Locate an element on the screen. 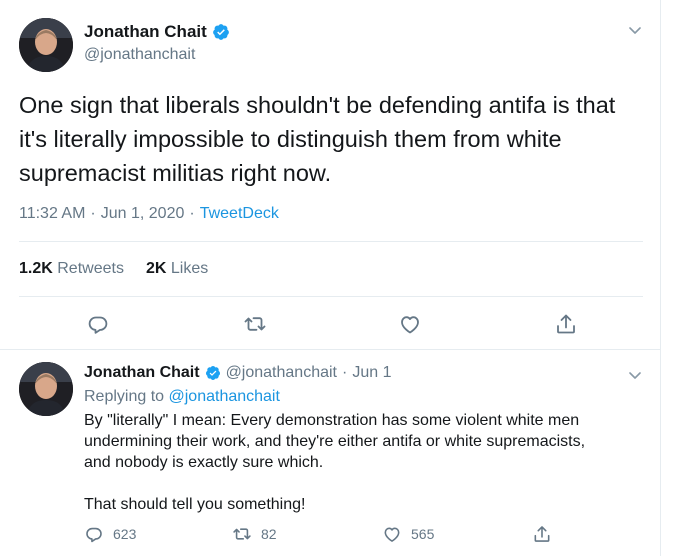 Image resolution: width=677 pixels, height=556 pixels. tweet-meta: 11:32 AM · Jun 1, 2020 · TweetDeck is located at coordinates (149, 214).